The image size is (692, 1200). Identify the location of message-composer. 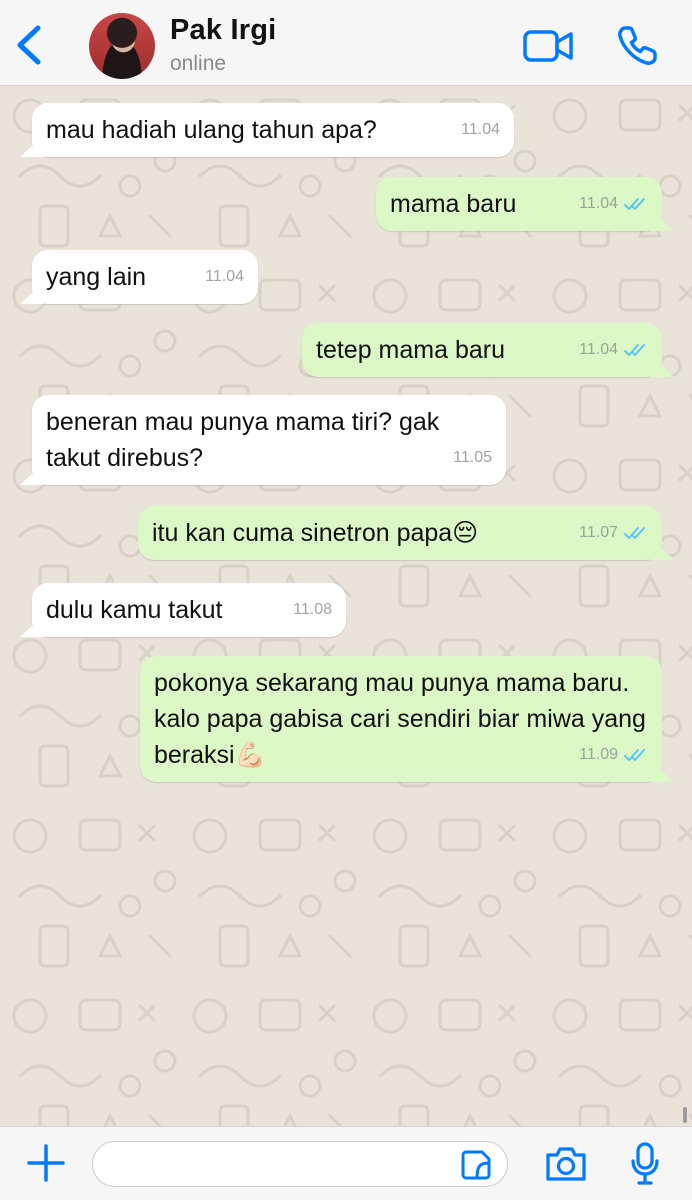
(346, 1153).